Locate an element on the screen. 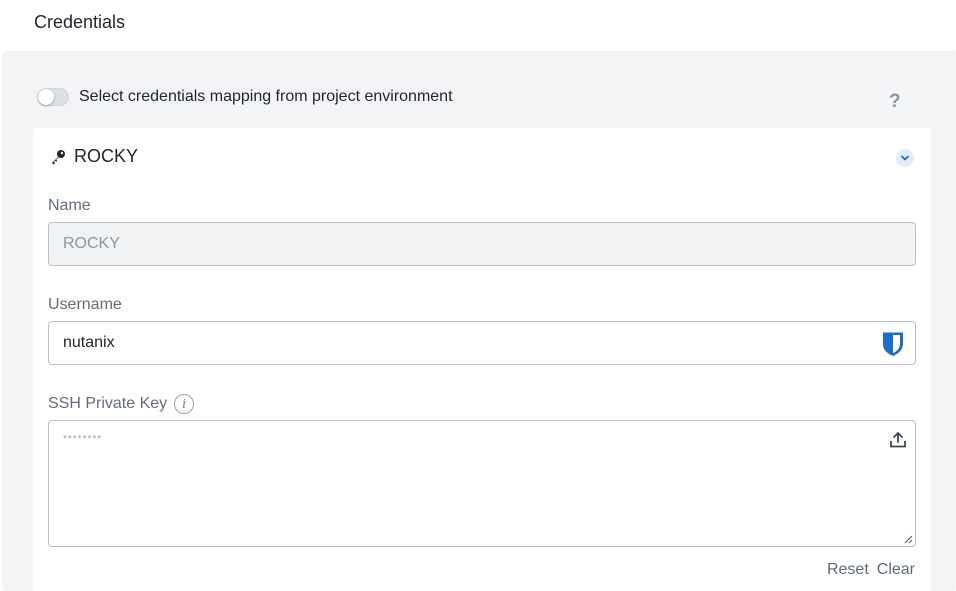 The height and width of the screenshot is (591, 956). mapping-toggle is located at coordinates (53, 97).